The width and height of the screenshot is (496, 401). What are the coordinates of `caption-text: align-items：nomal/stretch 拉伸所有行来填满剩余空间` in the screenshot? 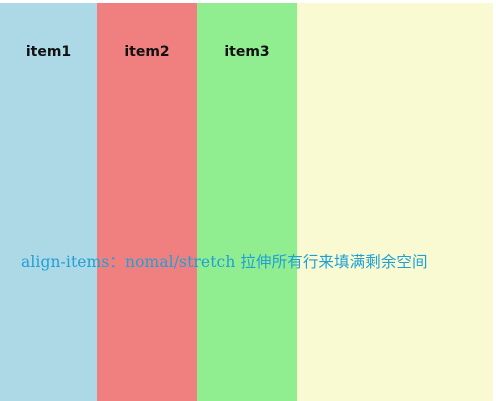 It's located at (224, 262).